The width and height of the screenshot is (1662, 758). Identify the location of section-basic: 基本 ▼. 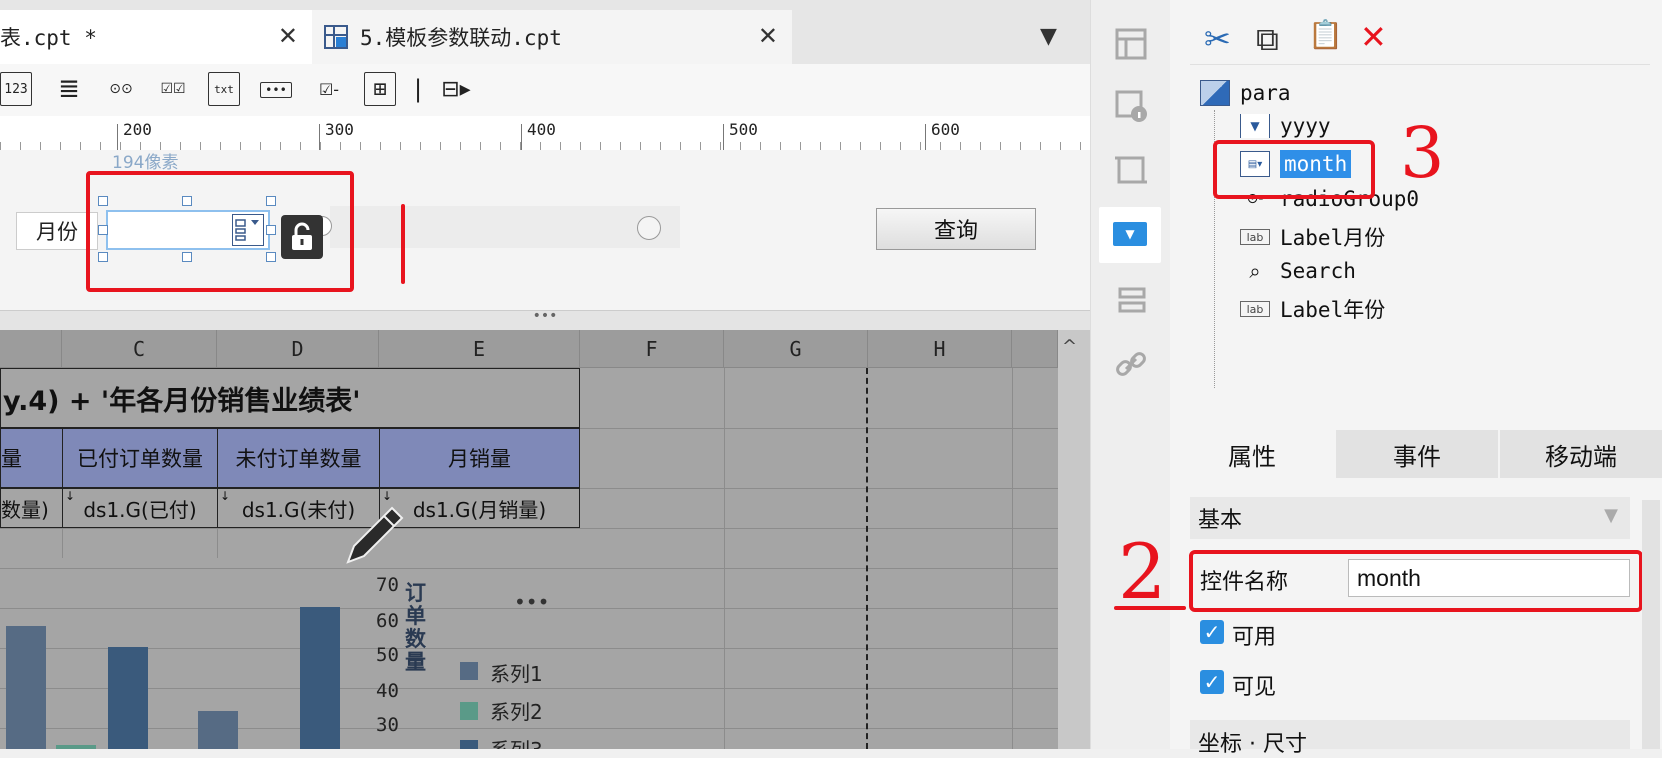
(1410, 518).